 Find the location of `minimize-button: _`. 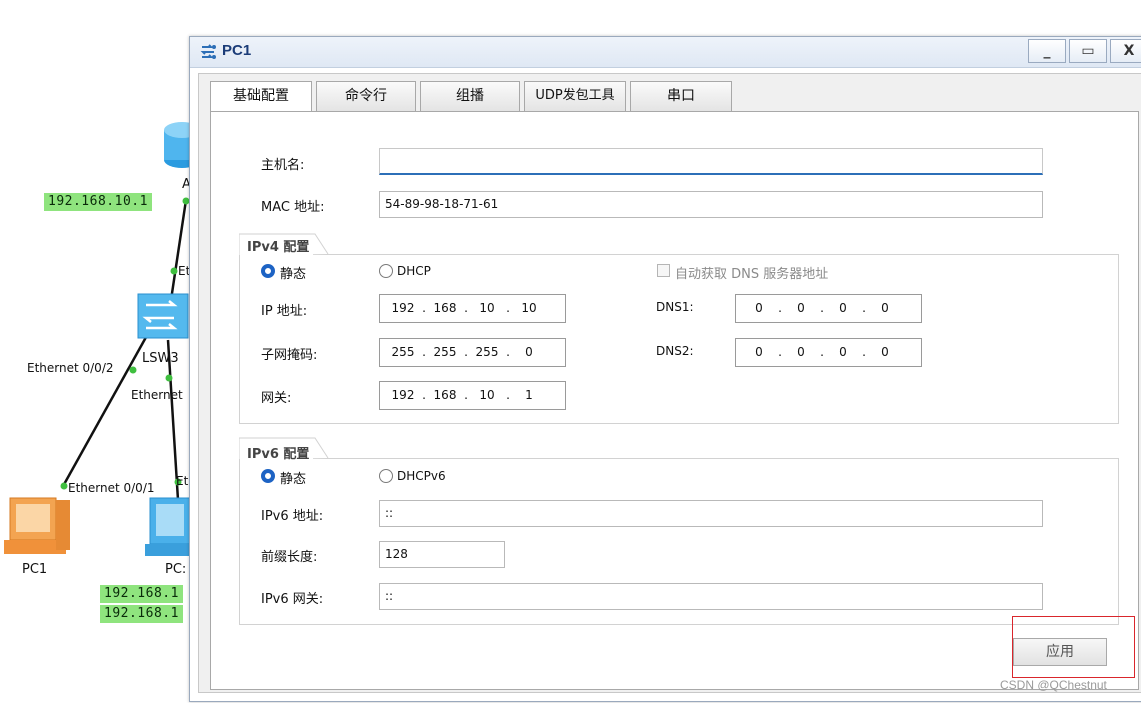

minimize-button: _ is located at coordinates (1047, 51).